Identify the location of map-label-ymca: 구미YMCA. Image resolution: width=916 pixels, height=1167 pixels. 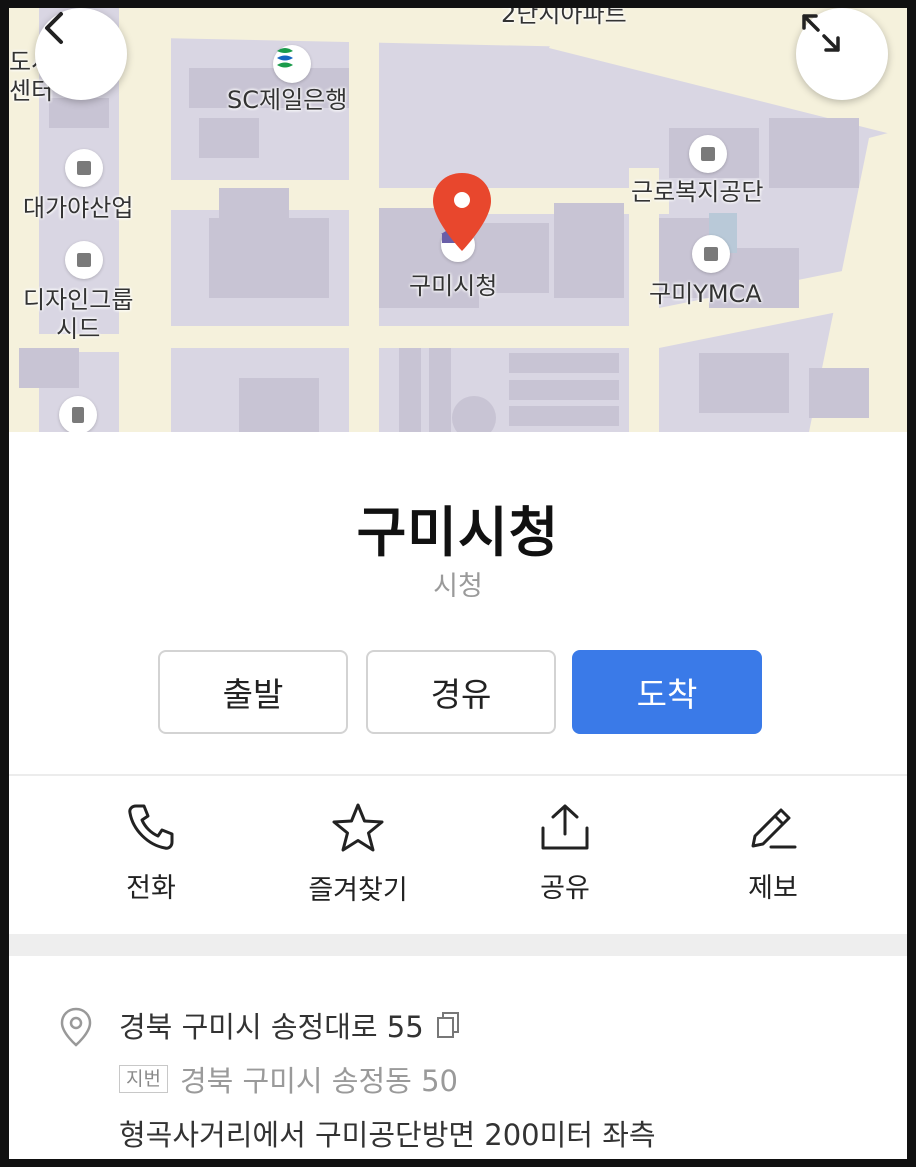
(705, 294).